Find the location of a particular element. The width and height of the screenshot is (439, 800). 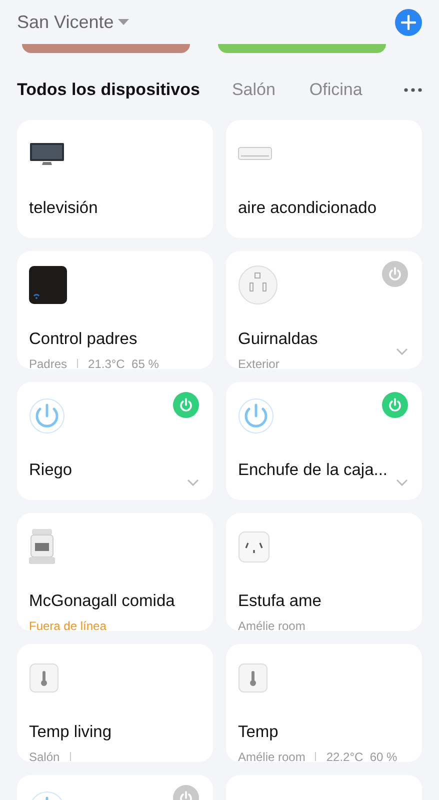

device-card: McGonagall comida Fuera de línea is located at coordinates (115, 572).